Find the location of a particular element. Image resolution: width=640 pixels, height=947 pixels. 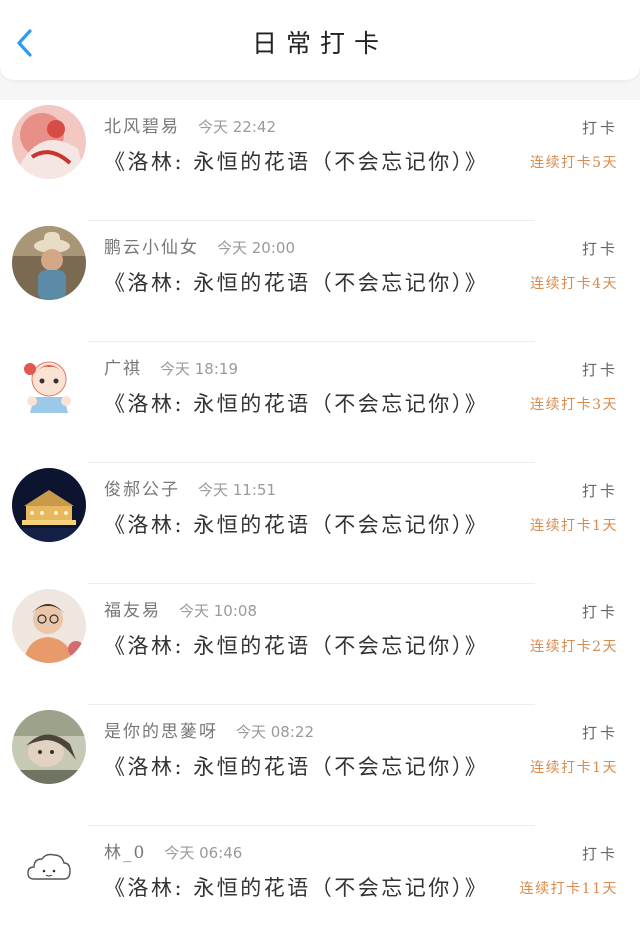

timestamp: 今天 10:08 is located at coordinates (218, 611).